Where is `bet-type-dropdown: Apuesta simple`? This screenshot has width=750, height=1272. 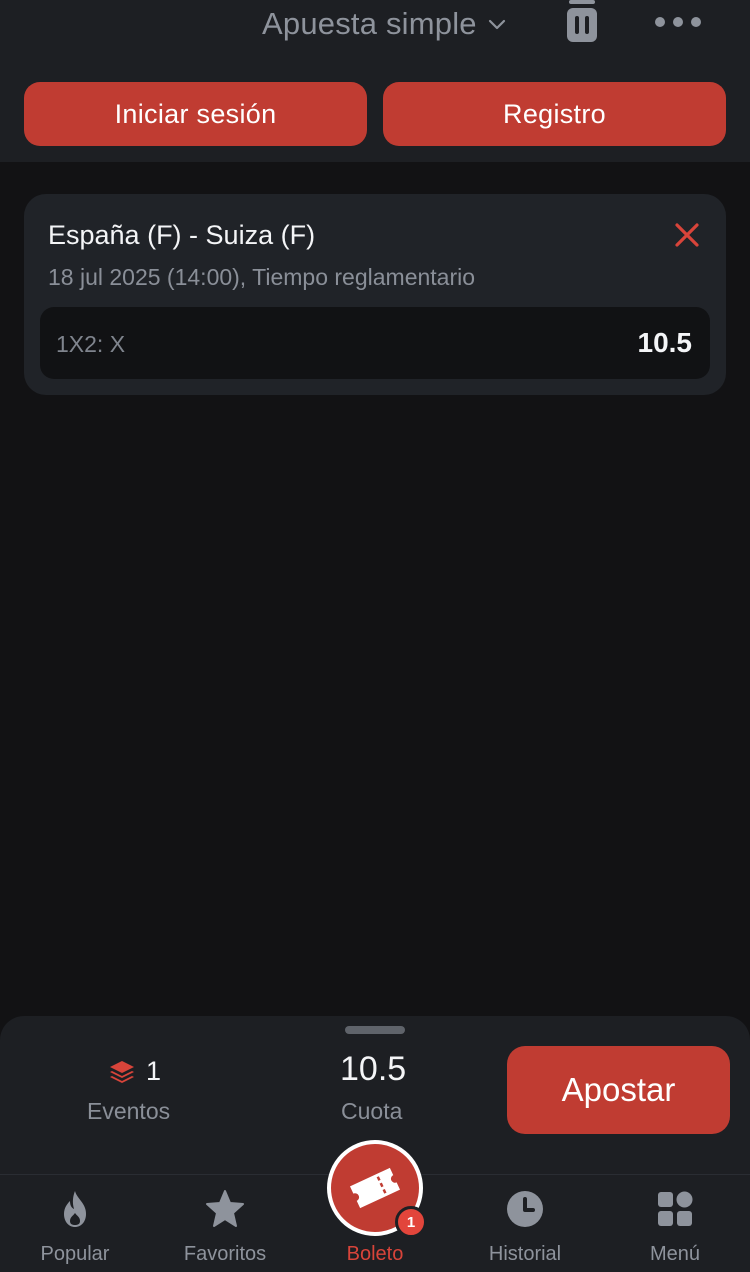 bet-type-dropdown: Apuesta simple is located at coordinates (384, 24).